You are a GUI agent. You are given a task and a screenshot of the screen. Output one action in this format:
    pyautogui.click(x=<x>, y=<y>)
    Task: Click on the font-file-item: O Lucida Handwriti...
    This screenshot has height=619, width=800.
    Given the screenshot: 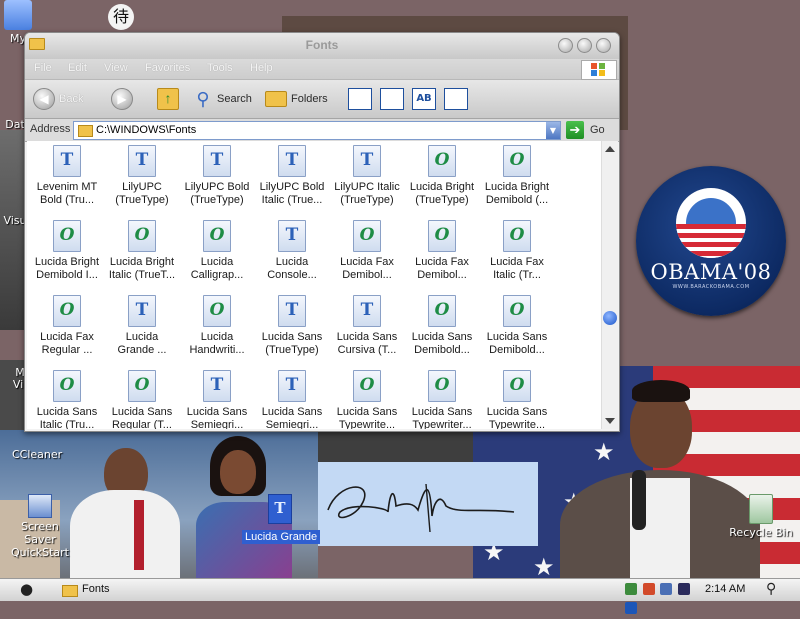 What is the action you would take?
    pyautogui.click(x=217, y=326)
    